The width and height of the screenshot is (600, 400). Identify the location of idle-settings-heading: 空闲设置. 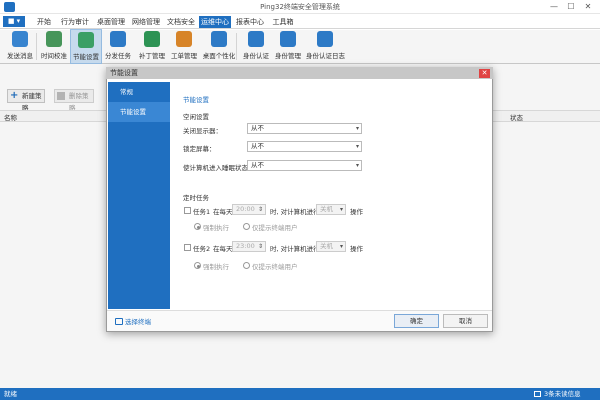
(196, 117).